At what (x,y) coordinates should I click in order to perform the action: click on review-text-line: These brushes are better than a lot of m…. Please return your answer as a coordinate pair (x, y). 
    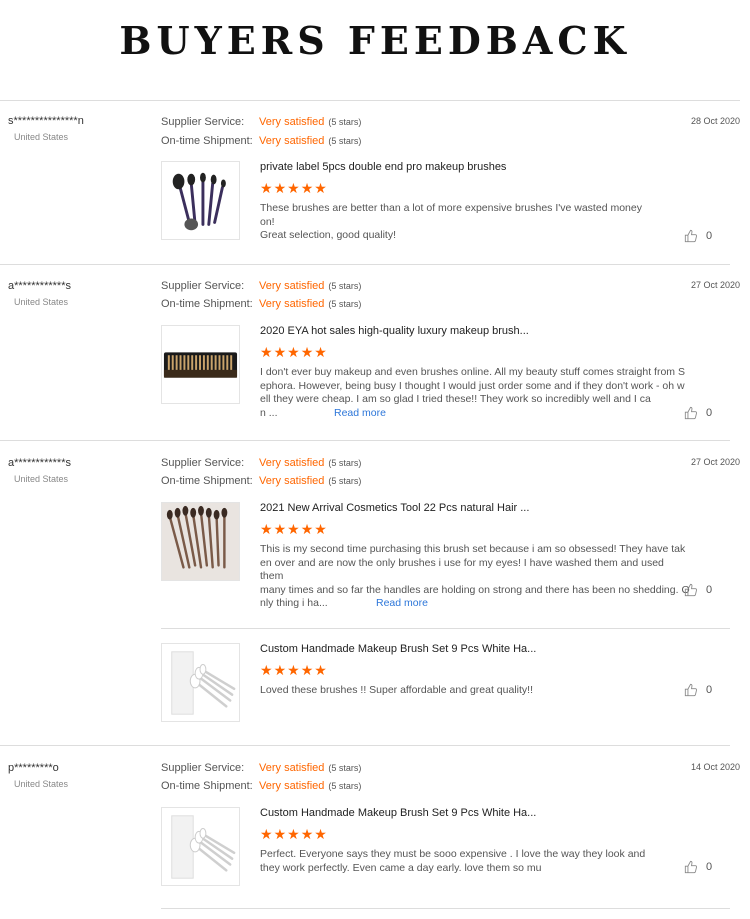
    Looking at the image, I should click on (451, 208).